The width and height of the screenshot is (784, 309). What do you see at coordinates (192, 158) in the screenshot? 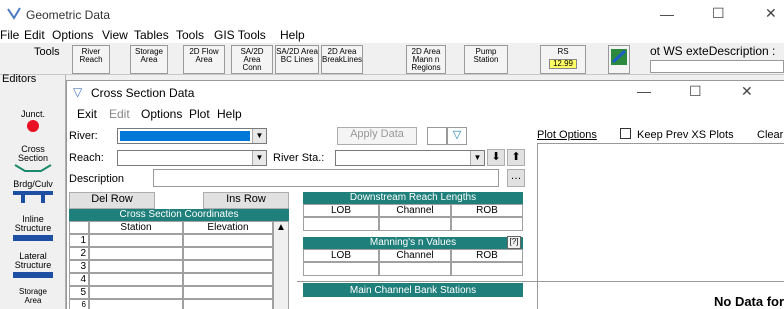
I see `reach-combo: ▼` at bounding box center [192, 158].